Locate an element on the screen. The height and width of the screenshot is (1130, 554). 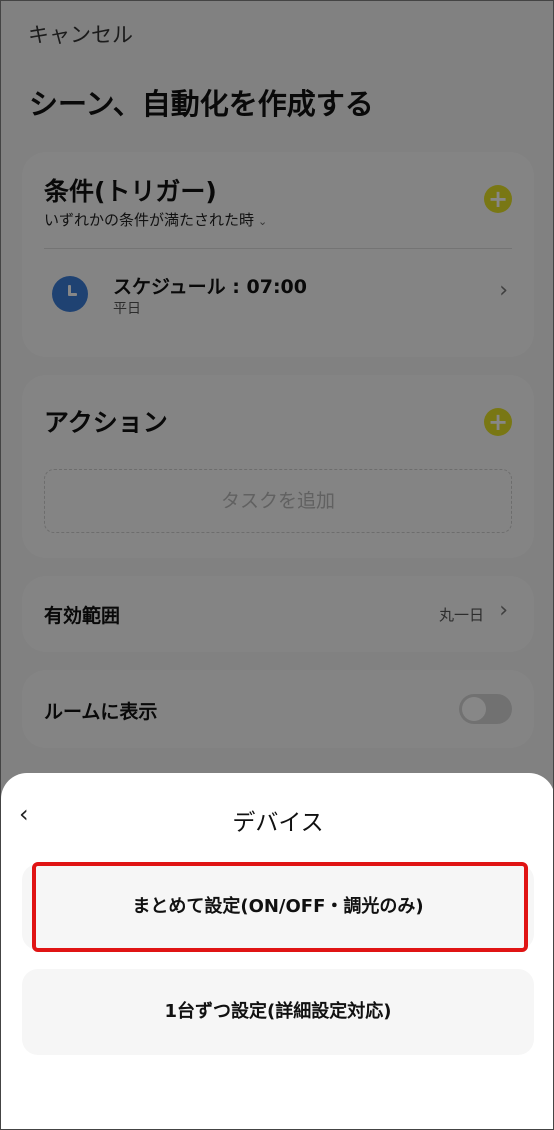
sheet-title: デバイス is located at coordinates (278, 823).